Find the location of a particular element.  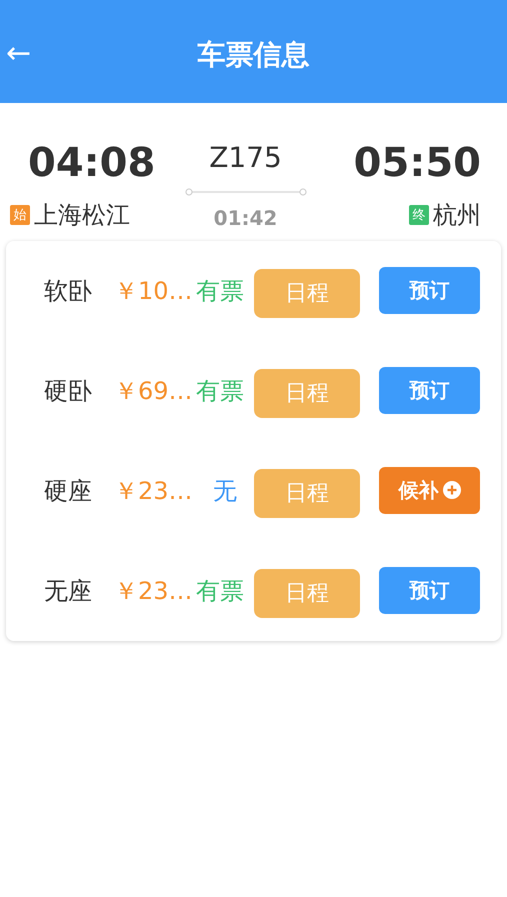

seat-type: 软卧 is located at coordinates (68, 291).